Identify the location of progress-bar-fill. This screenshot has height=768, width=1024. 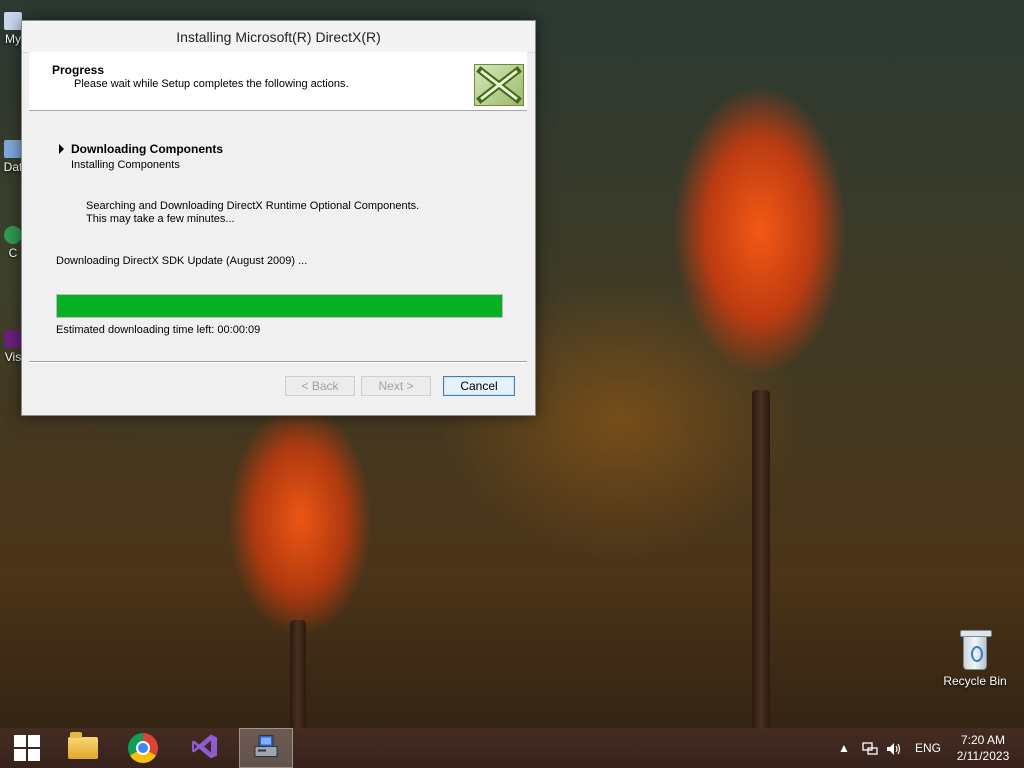
(279, 306).